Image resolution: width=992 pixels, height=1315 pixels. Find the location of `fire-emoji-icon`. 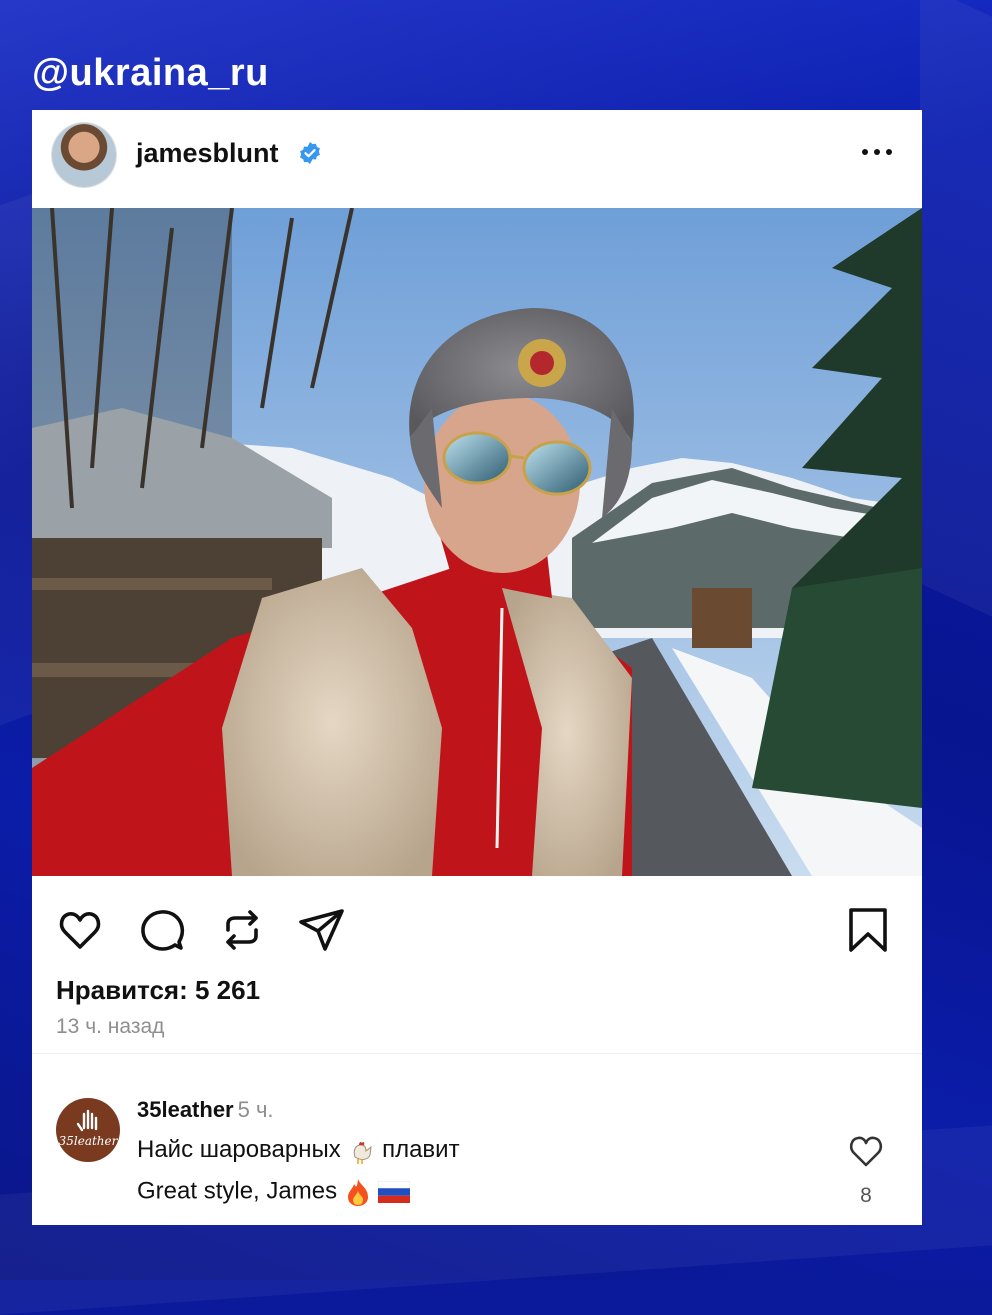

fire-emoji-icon is located at coordinates (357, 1192).